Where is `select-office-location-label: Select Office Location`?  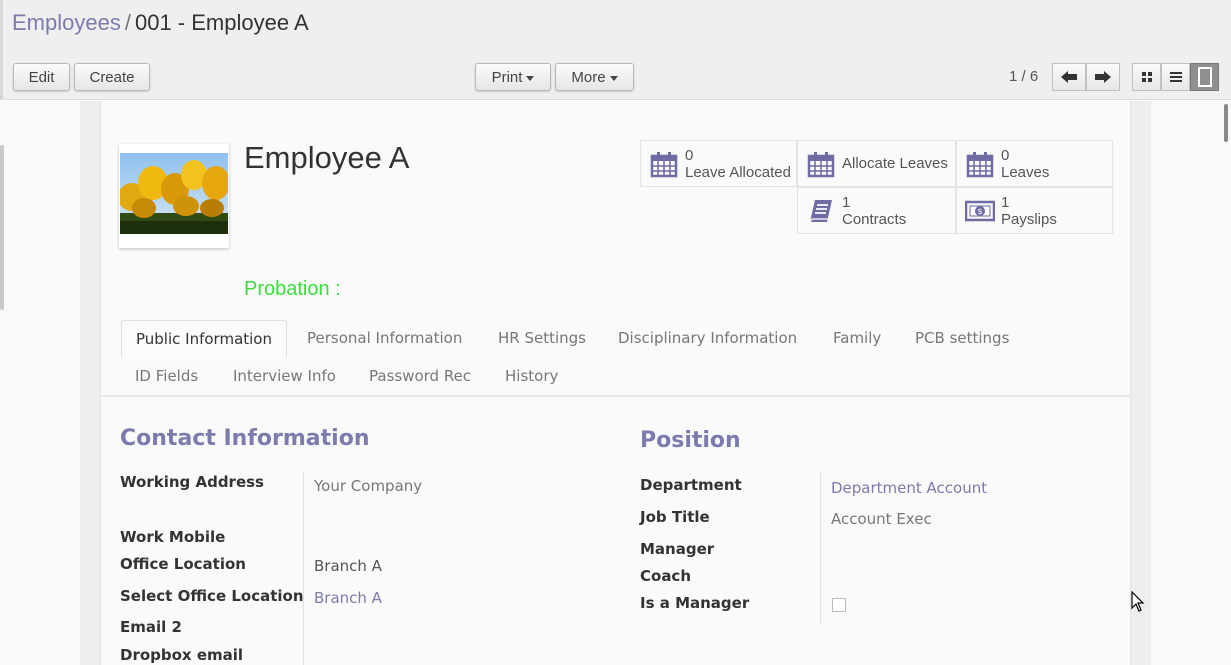 select-office-location-label: Select Office Location is located at coordinates (212, 596).